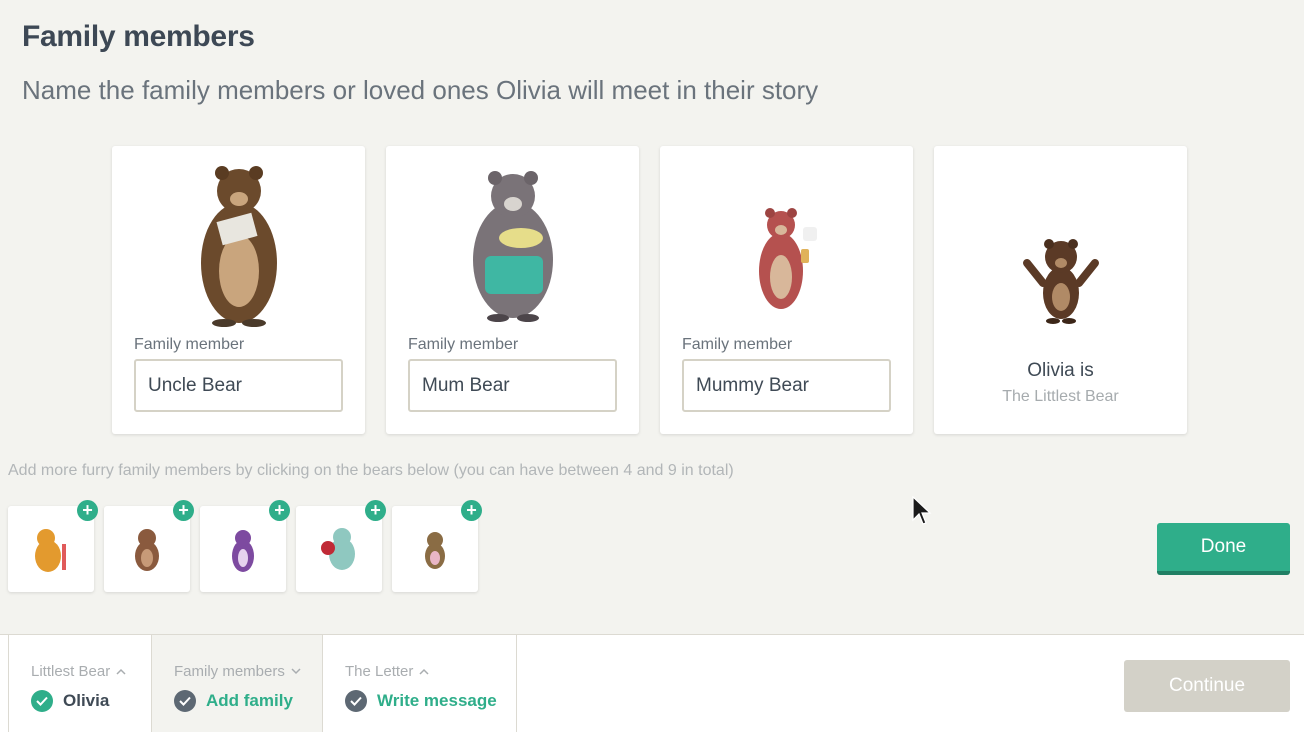 The width and height of the screenshot is (1304, 732). Describe the element at coordinates (86, 700) in the screenshot. I see `step-value: Olivia` at that location.